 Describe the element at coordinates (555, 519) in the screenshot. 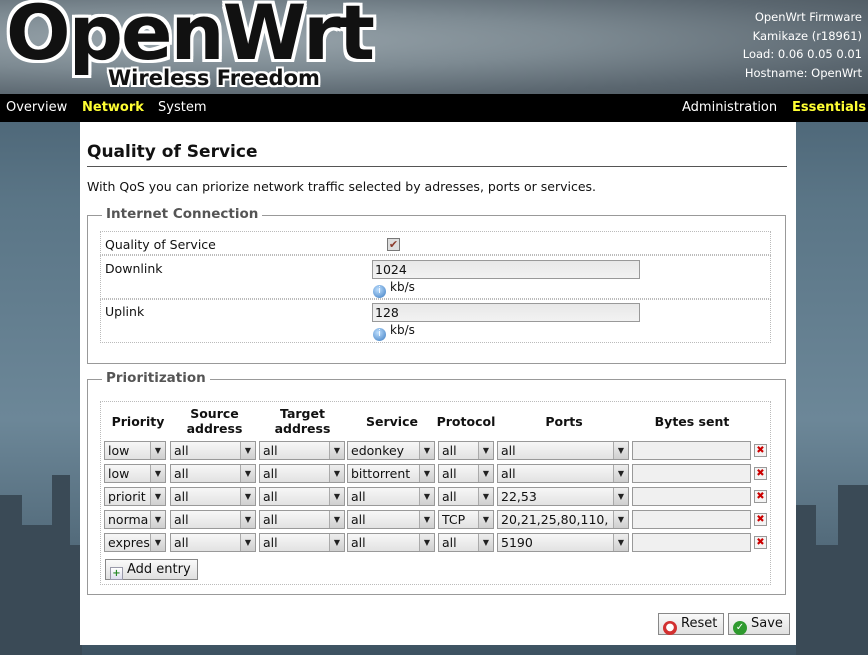

I see `ports-value: 20,21,25,80,110,` at that location.